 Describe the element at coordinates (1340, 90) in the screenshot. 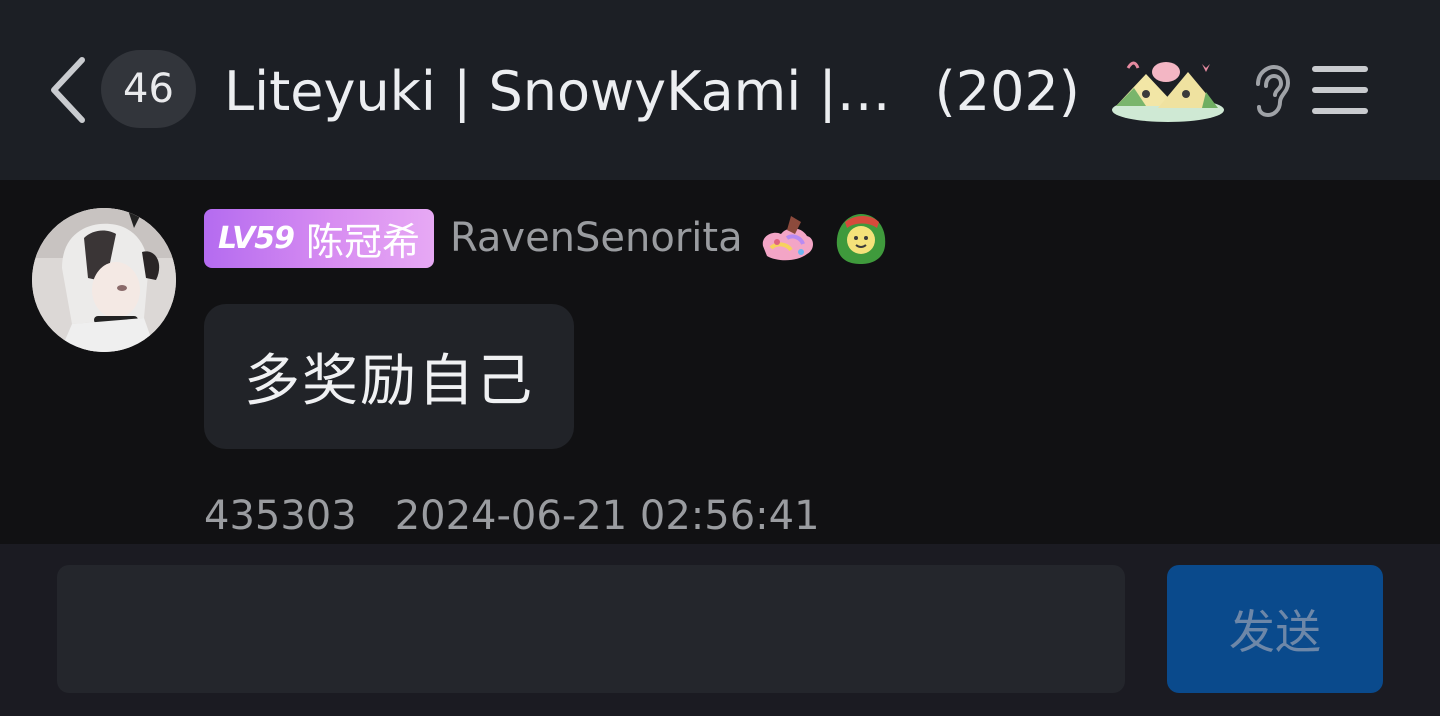

I see `hamburger-menu-icon` at that location.